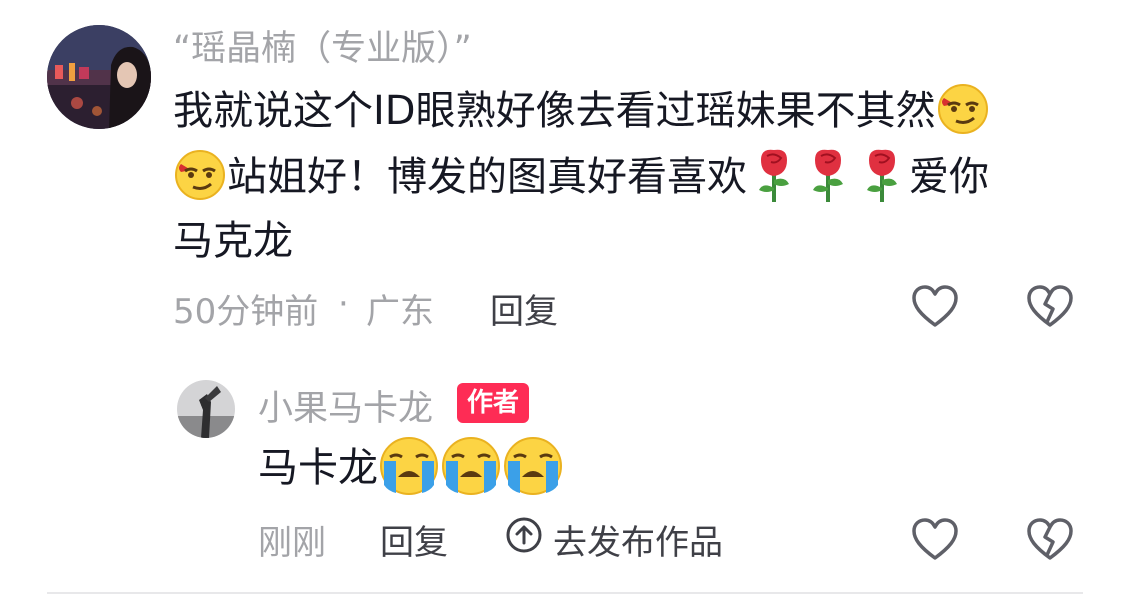 The height and width of the screenshot is (600, 1130). I want to click on comment-time: 50分钟前, so click(246, 312).